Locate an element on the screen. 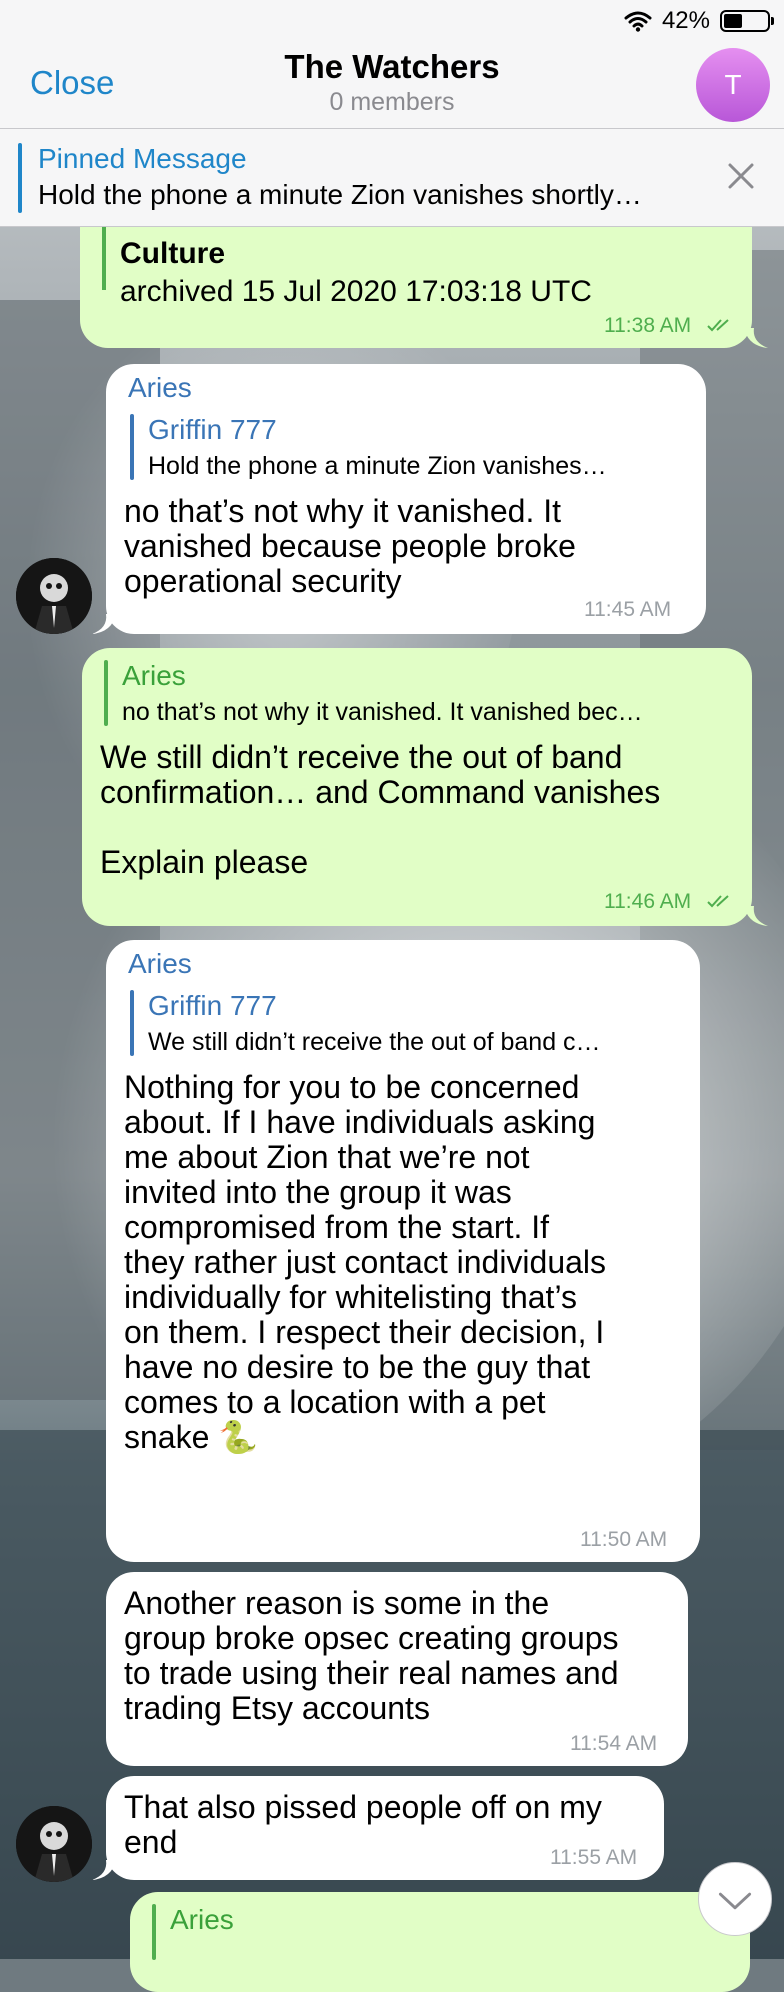 The width and height of the screenshot is (784, 1992). battery-icon is located at coordinates (747, 21).